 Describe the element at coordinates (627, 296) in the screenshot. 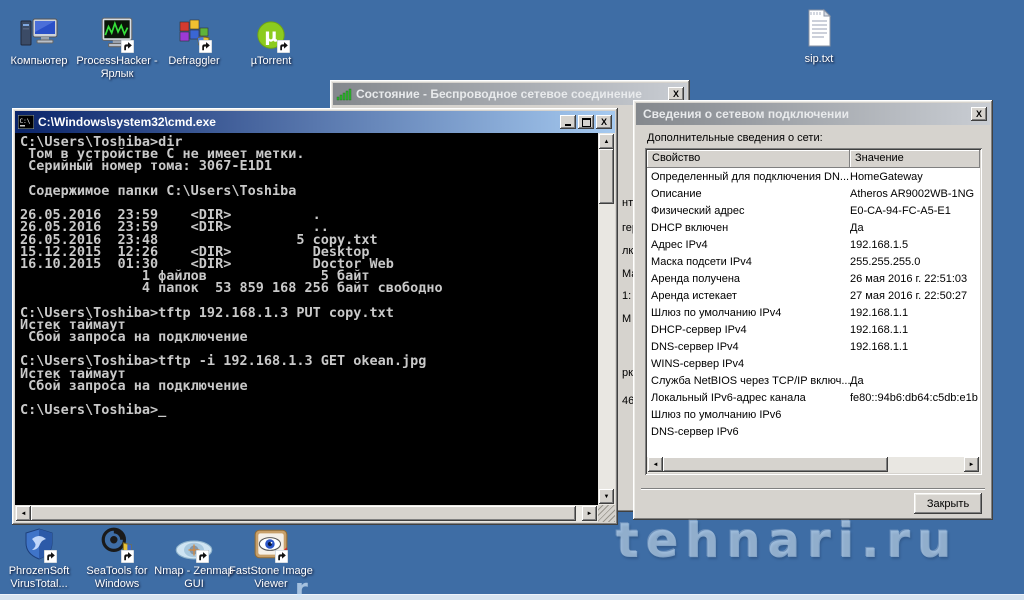

I see `status-text-fragment: 1:` at that location.